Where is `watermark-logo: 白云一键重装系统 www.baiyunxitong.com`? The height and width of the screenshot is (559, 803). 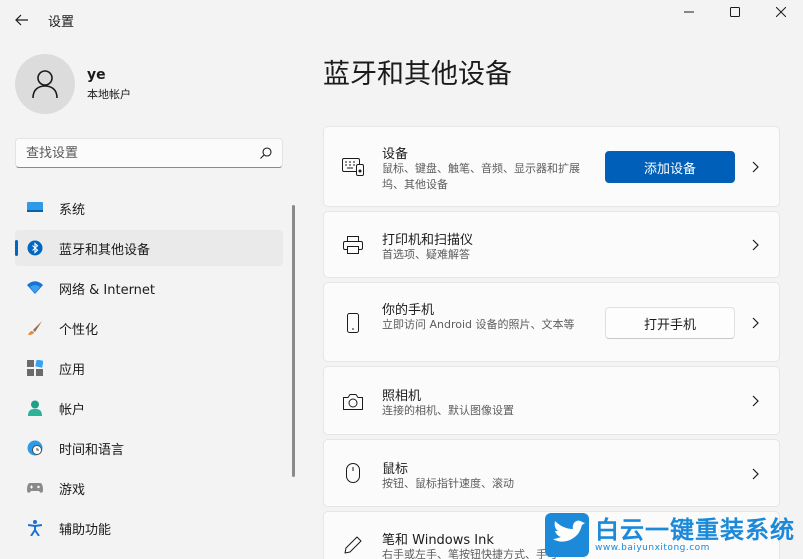
watermark-logo: 白云一键重装系统 www.baiyunxitong.com is located at coordinates (674, 535).